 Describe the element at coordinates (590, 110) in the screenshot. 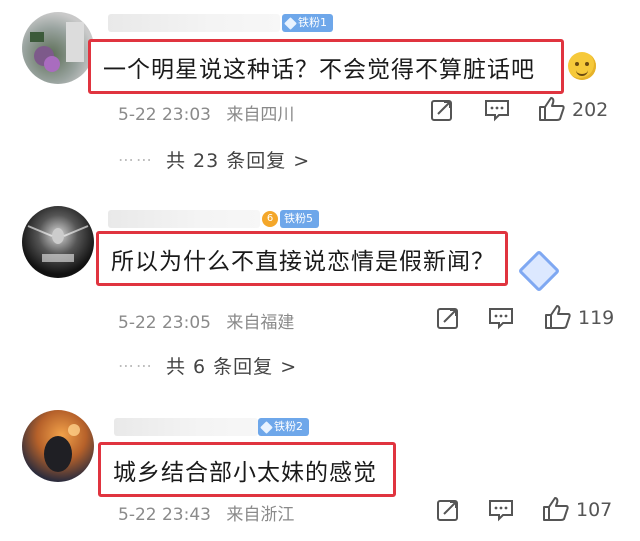

I see `like-count: 202` at that location.